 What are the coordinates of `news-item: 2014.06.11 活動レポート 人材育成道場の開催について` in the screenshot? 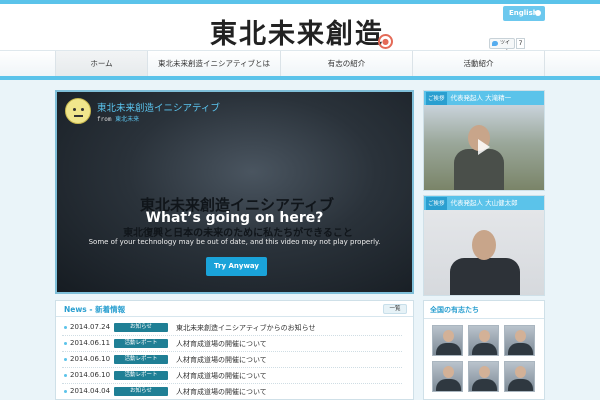 It's located at (232, 344).